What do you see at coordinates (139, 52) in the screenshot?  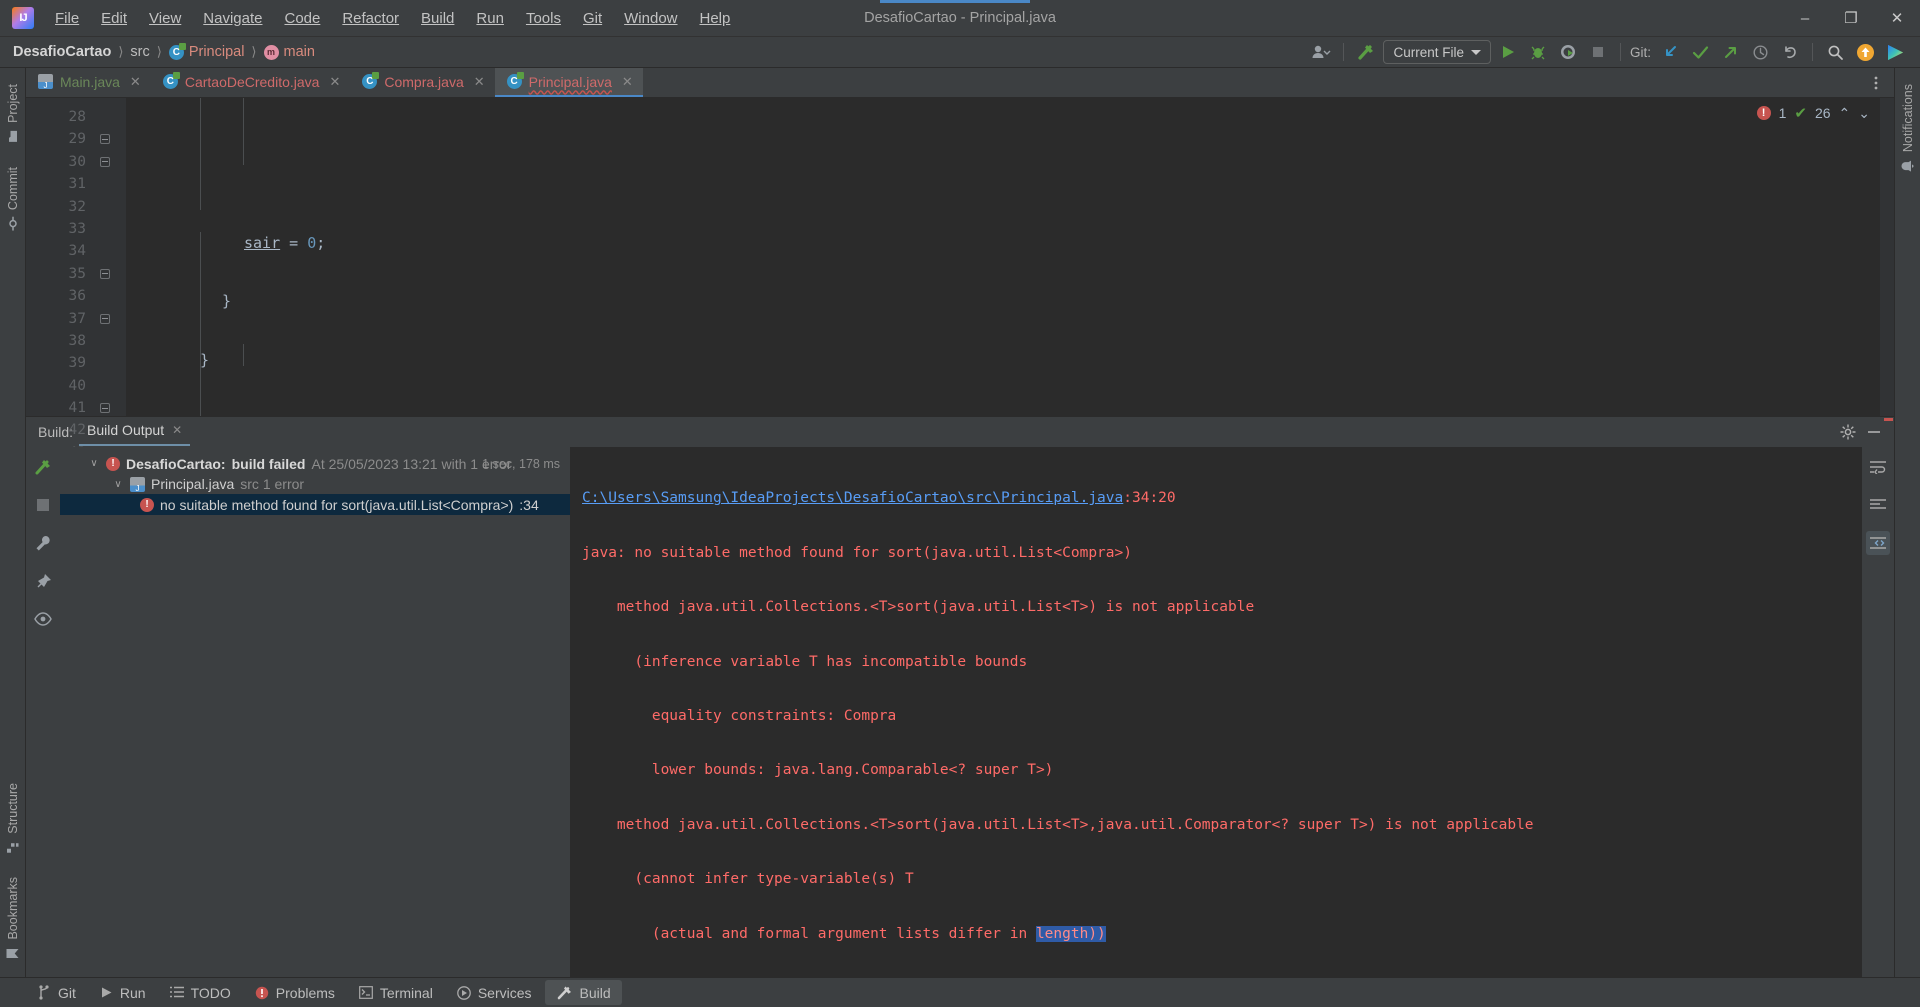 I see `breadcrumb-src: src` at bounding box center [139, 52].